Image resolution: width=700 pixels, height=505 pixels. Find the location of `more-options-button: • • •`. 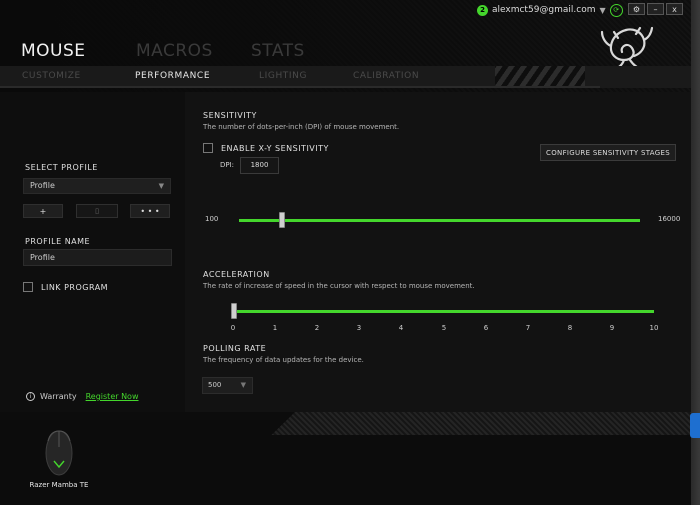

more-options-button: • • • is located at coordinates (150, 211).